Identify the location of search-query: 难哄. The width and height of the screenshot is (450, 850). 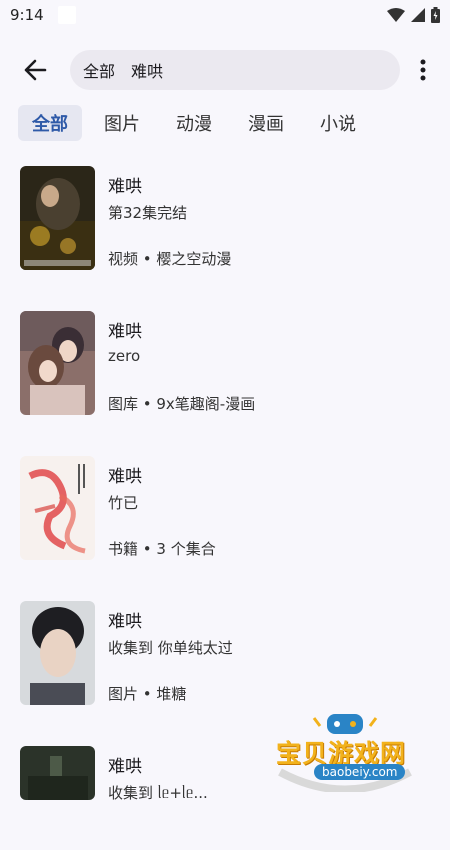
(147, 71).